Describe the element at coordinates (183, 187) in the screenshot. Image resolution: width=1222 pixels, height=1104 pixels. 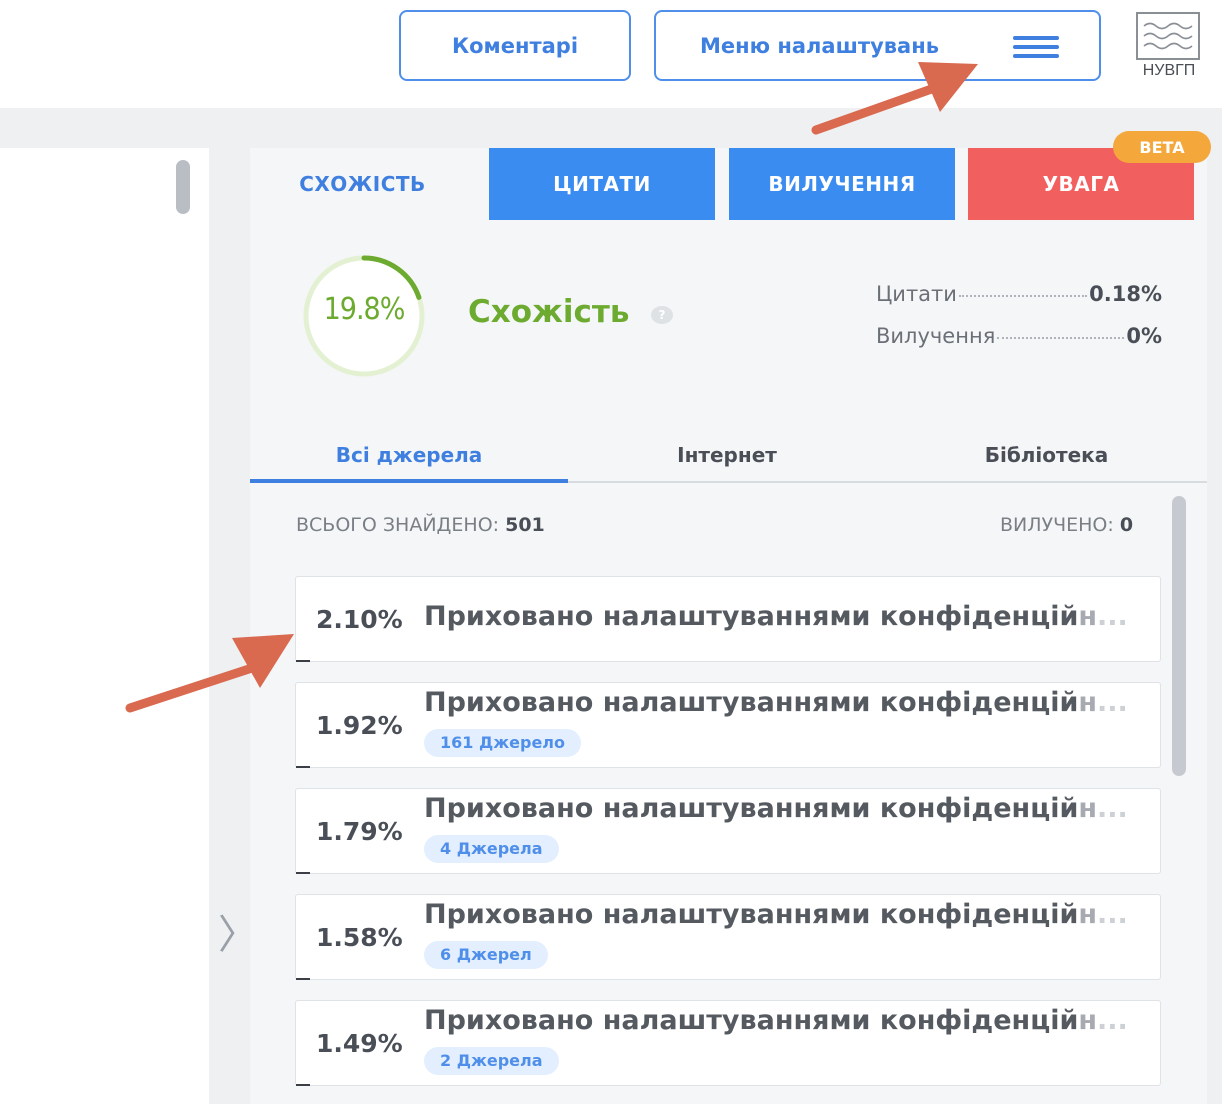
I see `document-scrollbar` at that location.